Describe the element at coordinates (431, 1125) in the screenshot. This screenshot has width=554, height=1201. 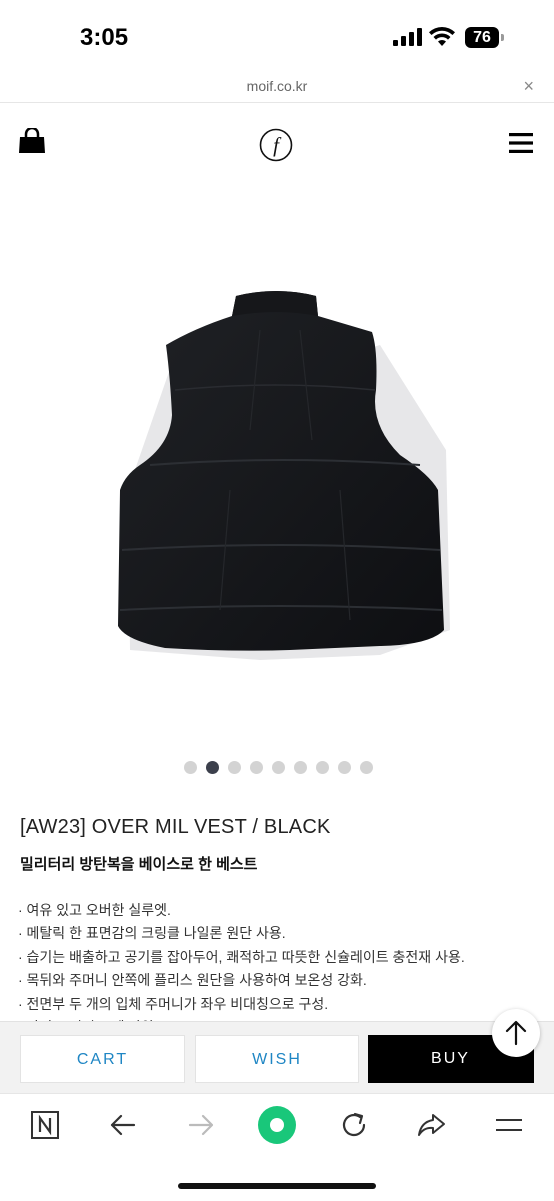
I see `share-icon` at that location.